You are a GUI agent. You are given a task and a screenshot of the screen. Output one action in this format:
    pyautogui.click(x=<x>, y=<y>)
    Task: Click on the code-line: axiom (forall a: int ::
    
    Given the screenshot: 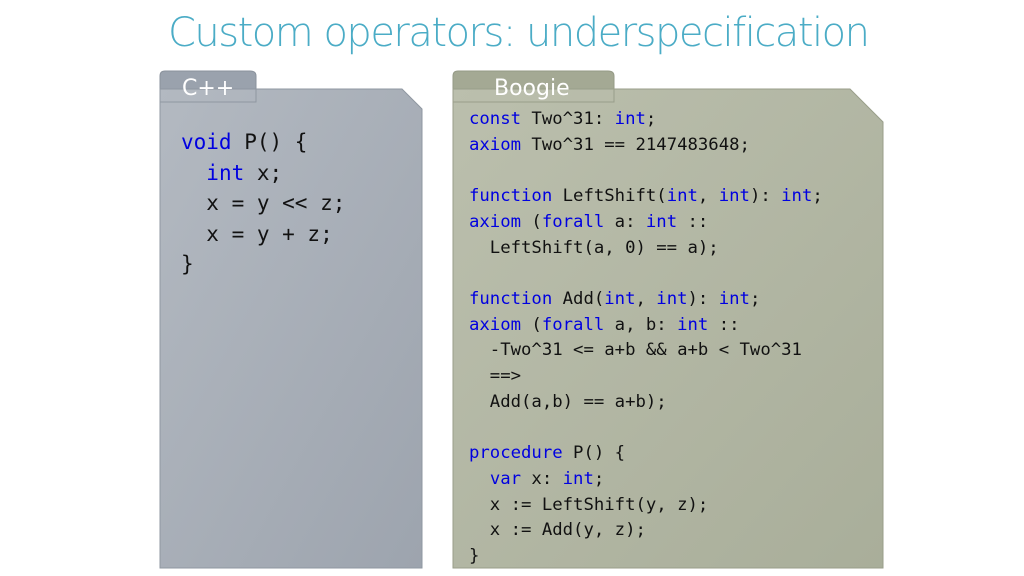 What is the action you would take?
    pyautogui.click(x=646, y=223)
    